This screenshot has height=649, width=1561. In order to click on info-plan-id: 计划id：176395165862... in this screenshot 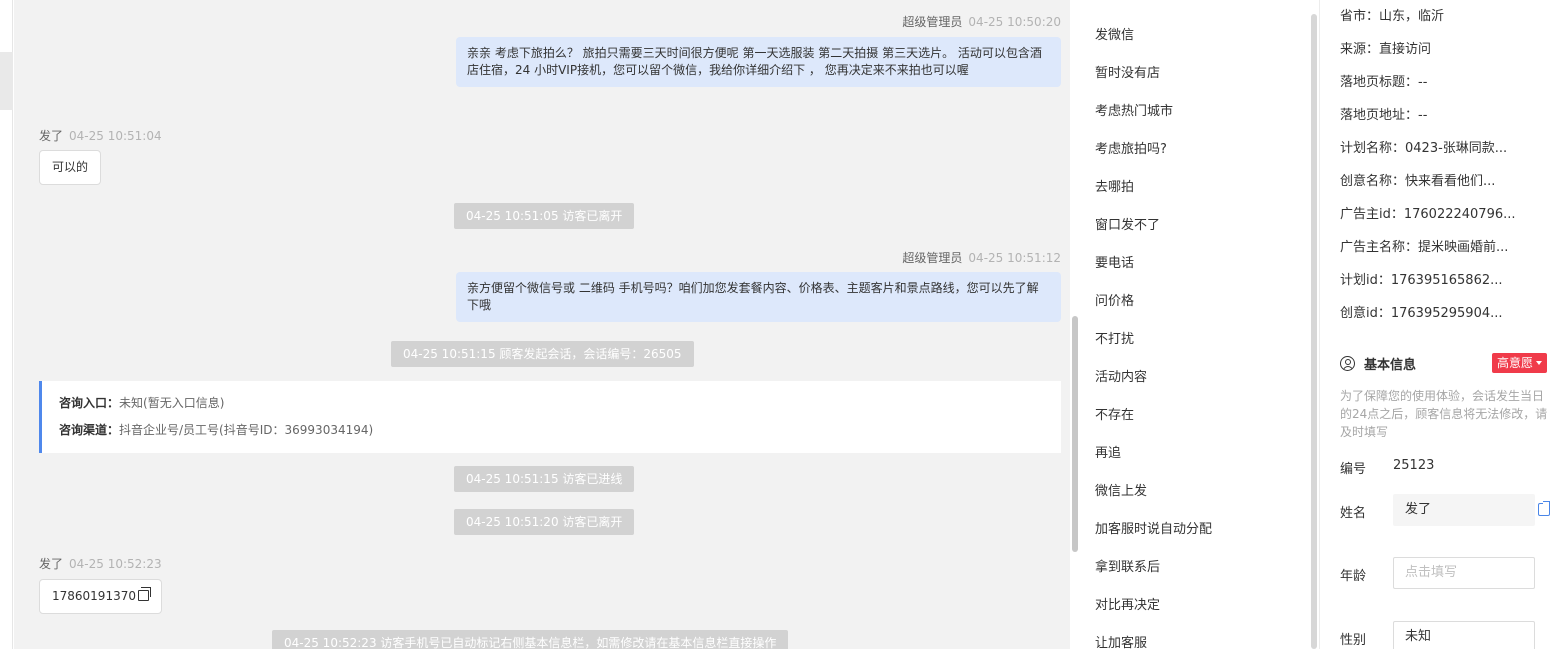, I will do `click(1421, 280)`.